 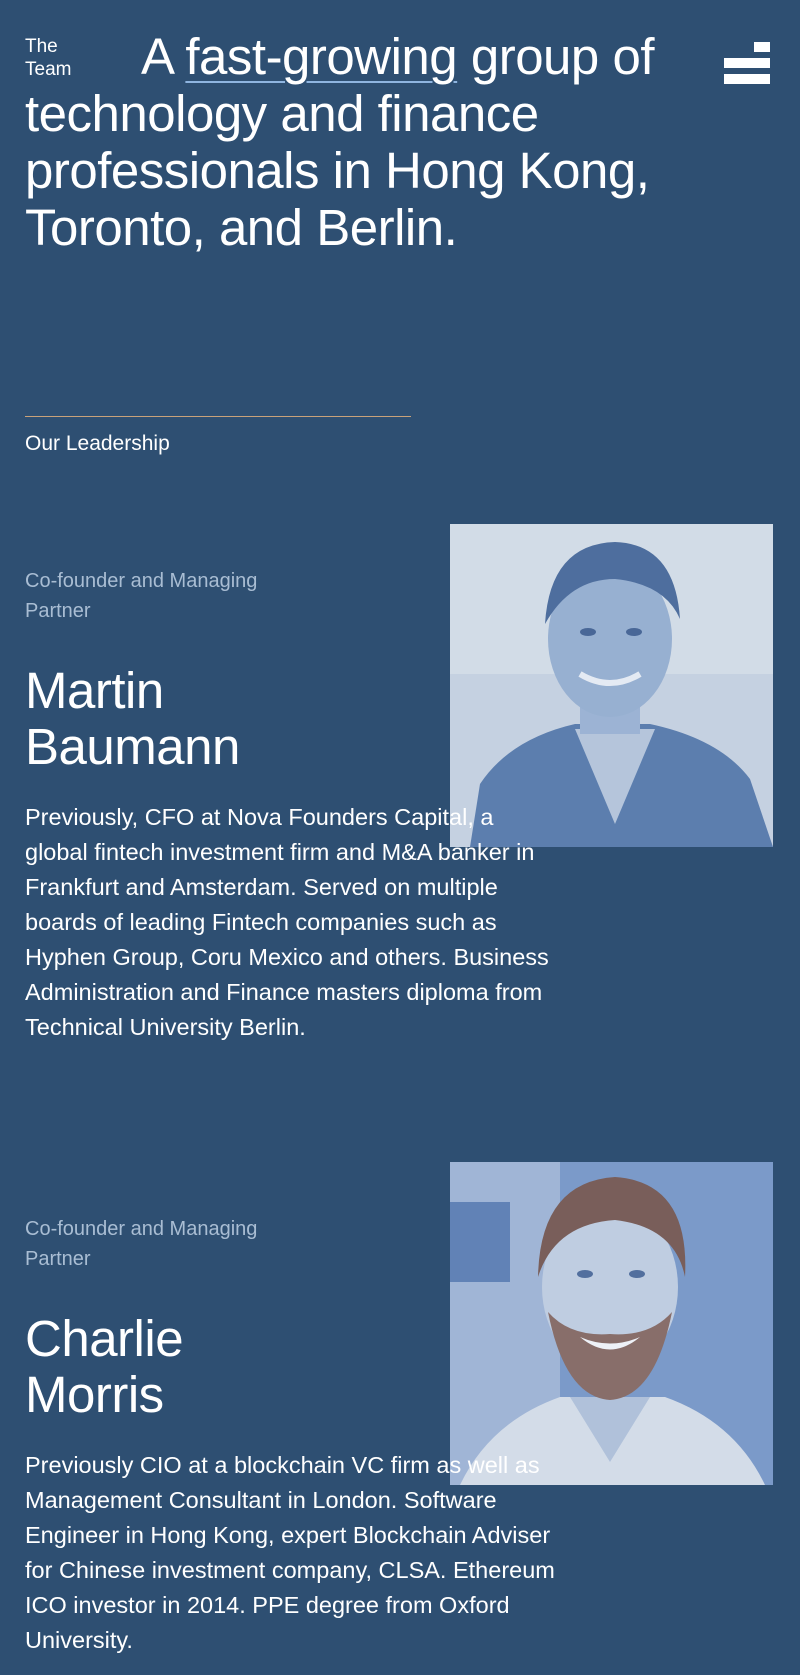 What do you see at coordinates (215, 1367) in the screenshot?
I see `team-member-name: Charlie Morris` at bounding box center [215, 1367].